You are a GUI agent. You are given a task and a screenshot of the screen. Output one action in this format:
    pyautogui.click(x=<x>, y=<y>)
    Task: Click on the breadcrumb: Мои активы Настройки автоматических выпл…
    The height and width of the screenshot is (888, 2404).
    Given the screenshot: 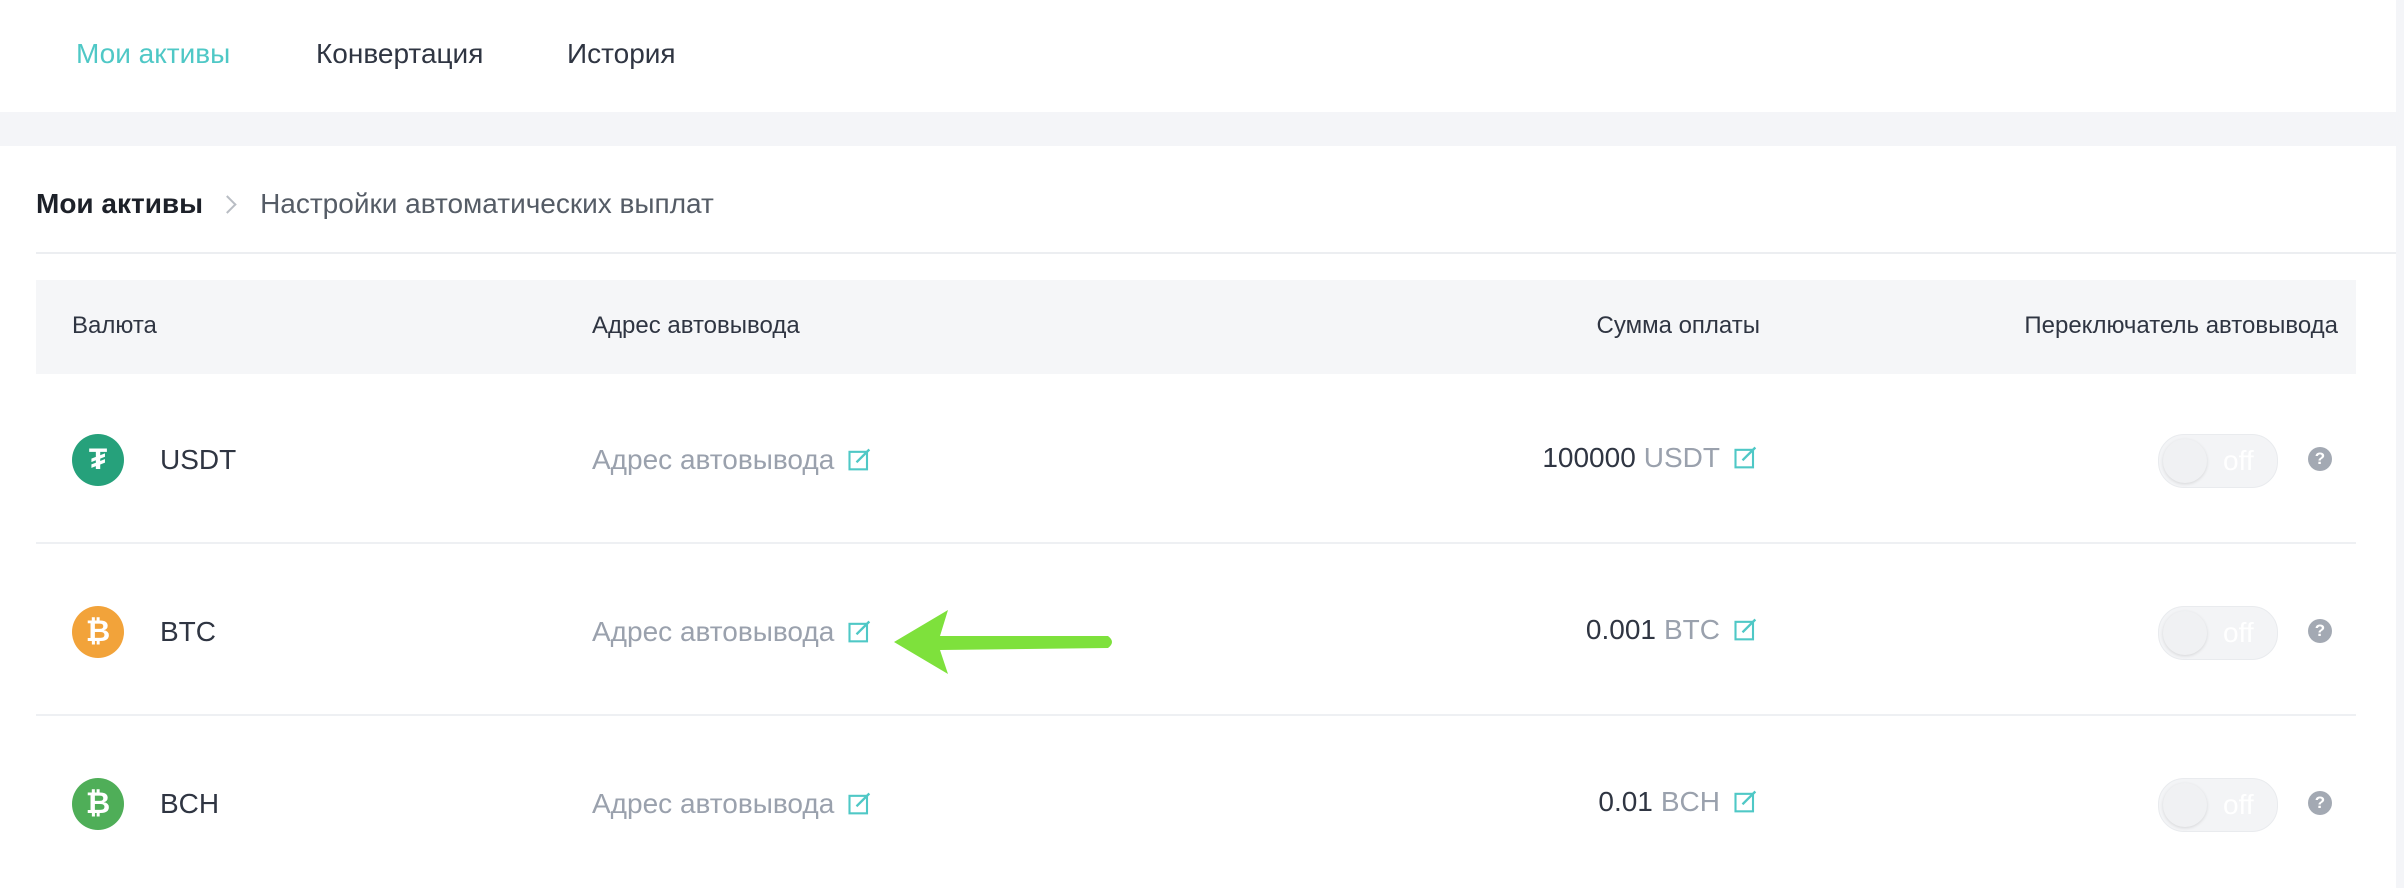 What is the action you would take?
    pyautogui.click(x=375, y=204)
    